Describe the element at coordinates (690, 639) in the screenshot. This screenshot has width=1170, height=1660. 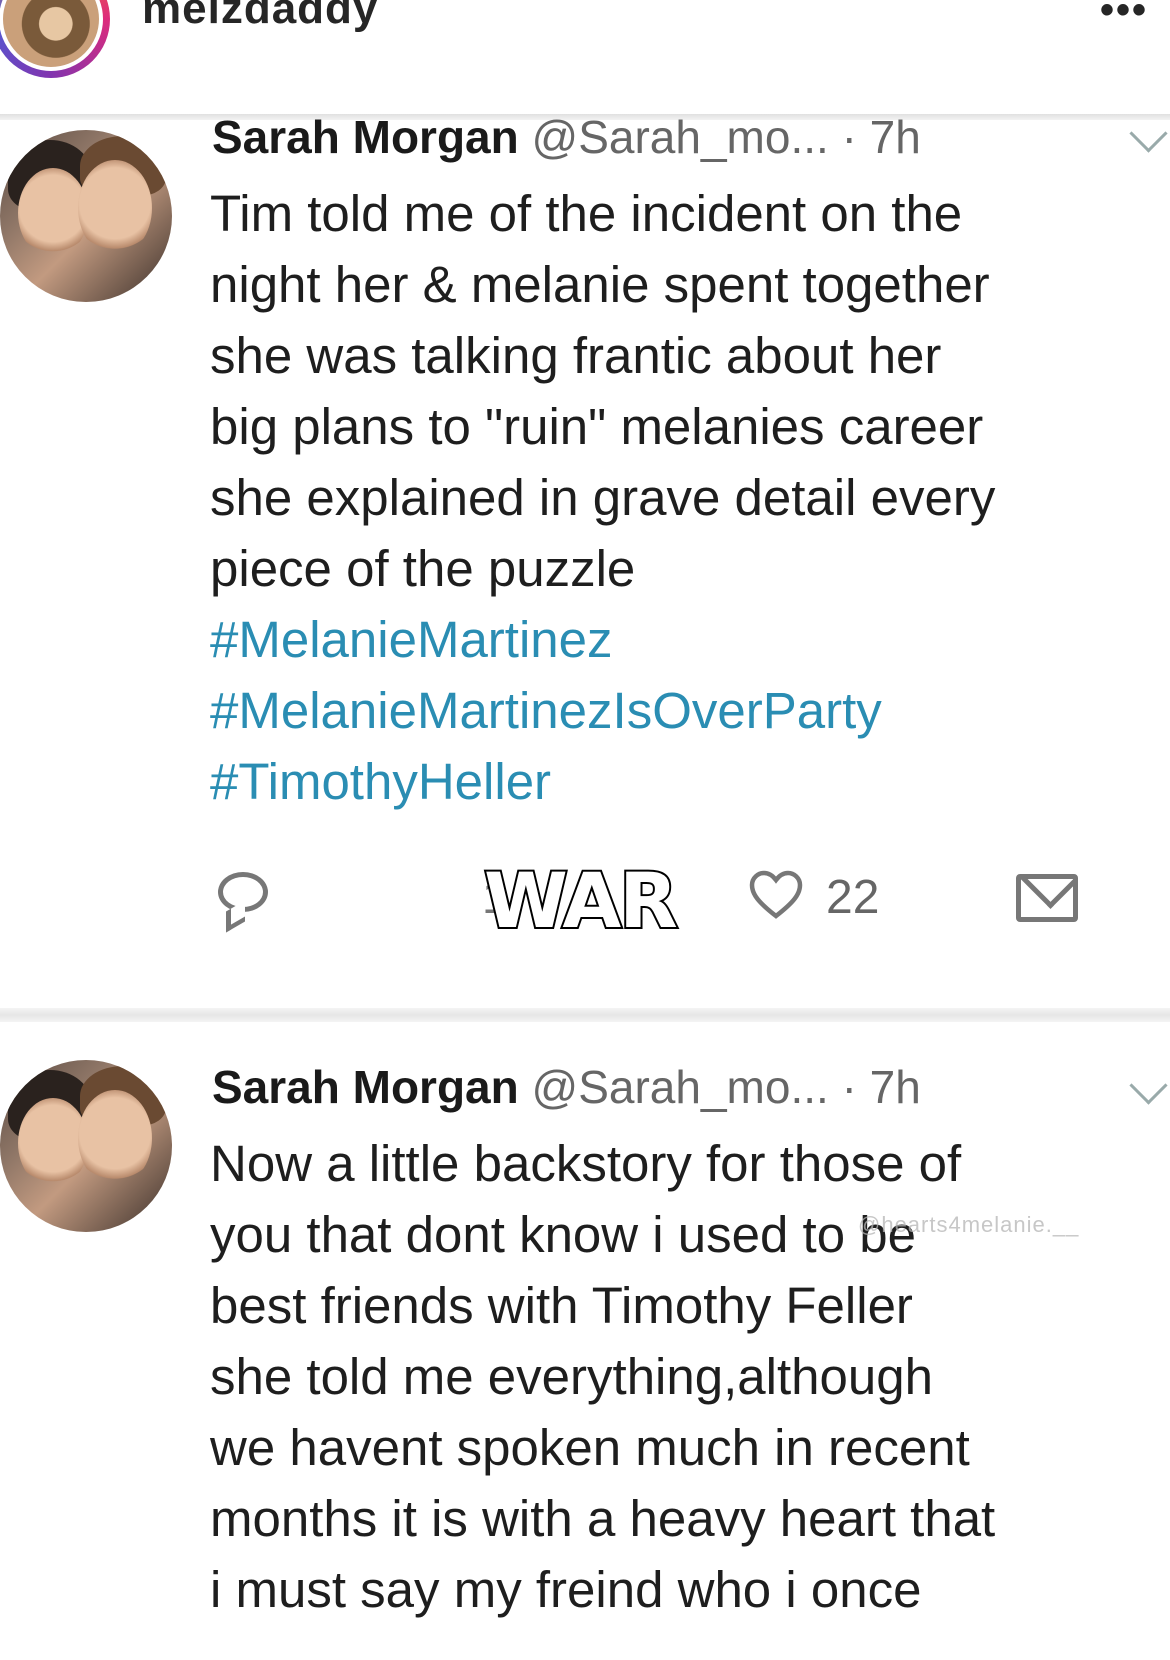
I see `hashtag-link: #MelanieMartinez` at that location.